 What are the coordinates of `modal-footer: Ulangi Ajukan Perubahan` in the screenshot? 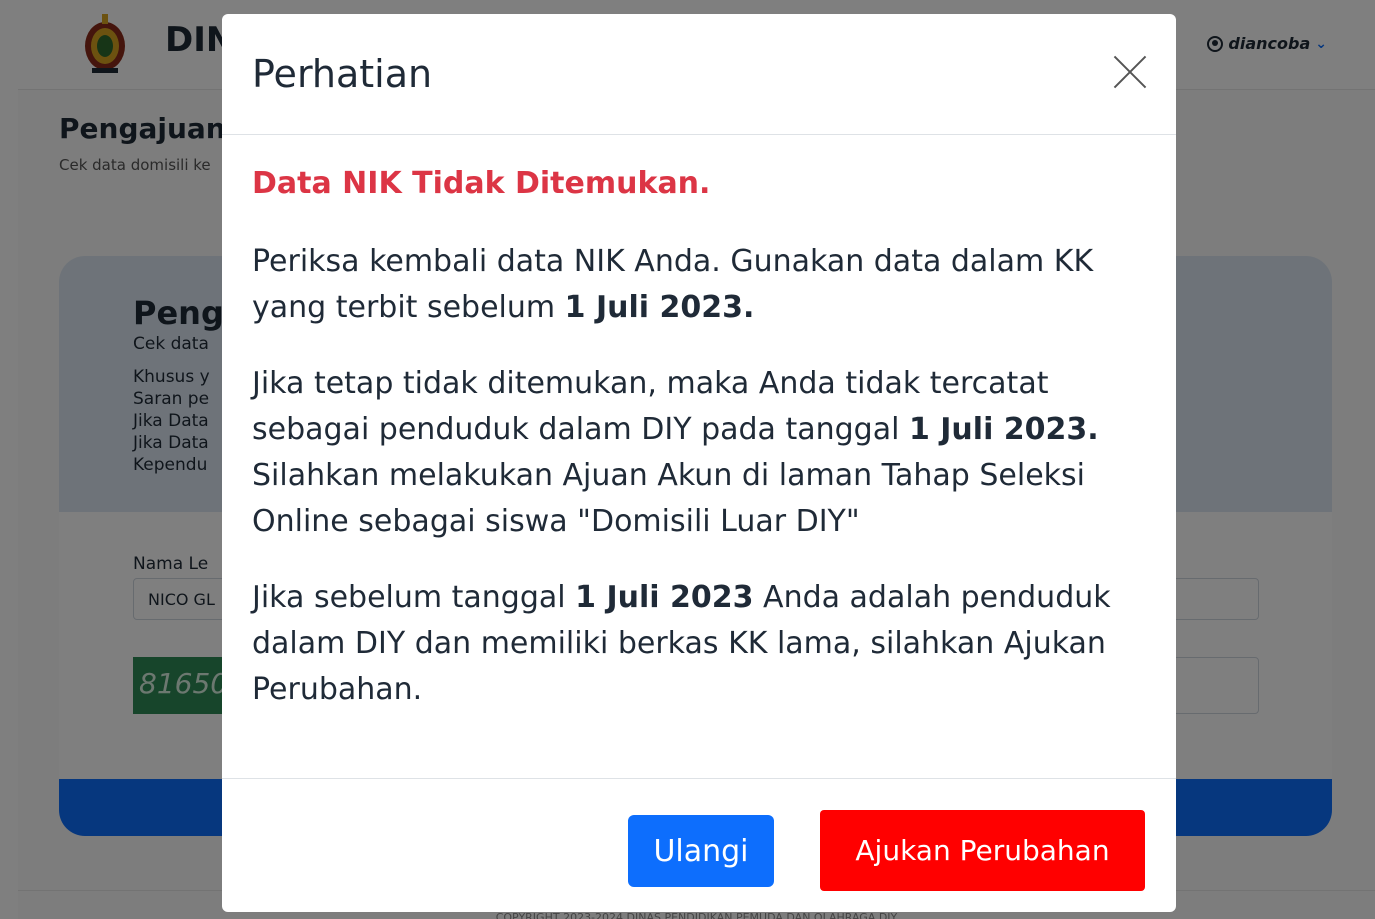 It's located at (699, 845).